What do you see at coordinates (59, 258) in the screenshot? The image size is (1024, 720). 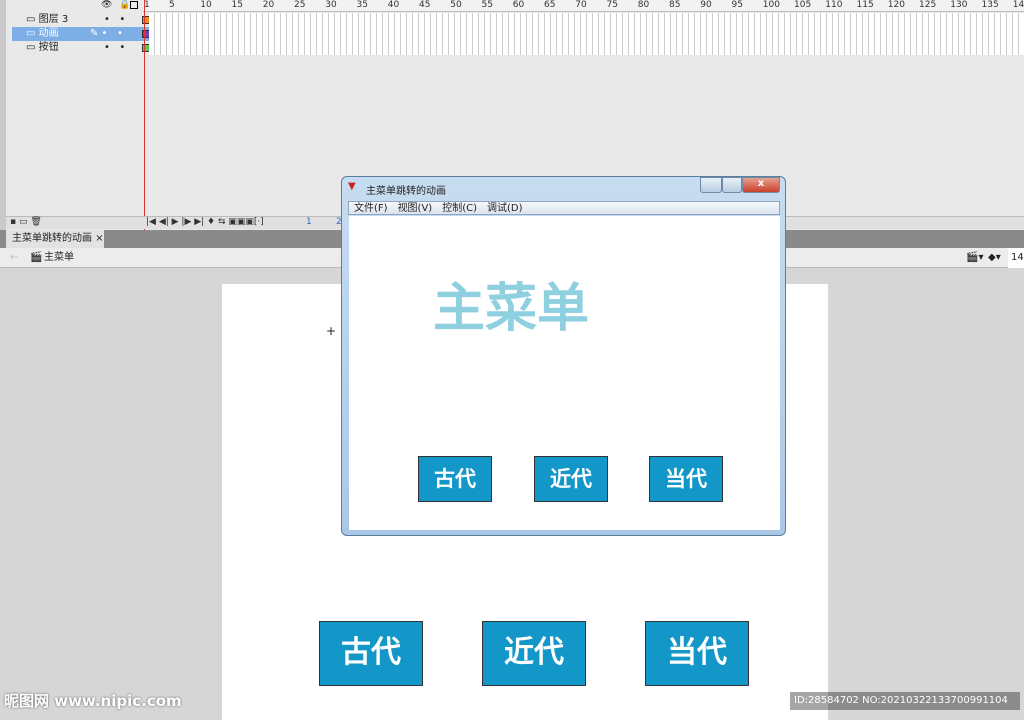 I see `scene-breadcrumb: 主菜单` at bounding box center [59, 258].